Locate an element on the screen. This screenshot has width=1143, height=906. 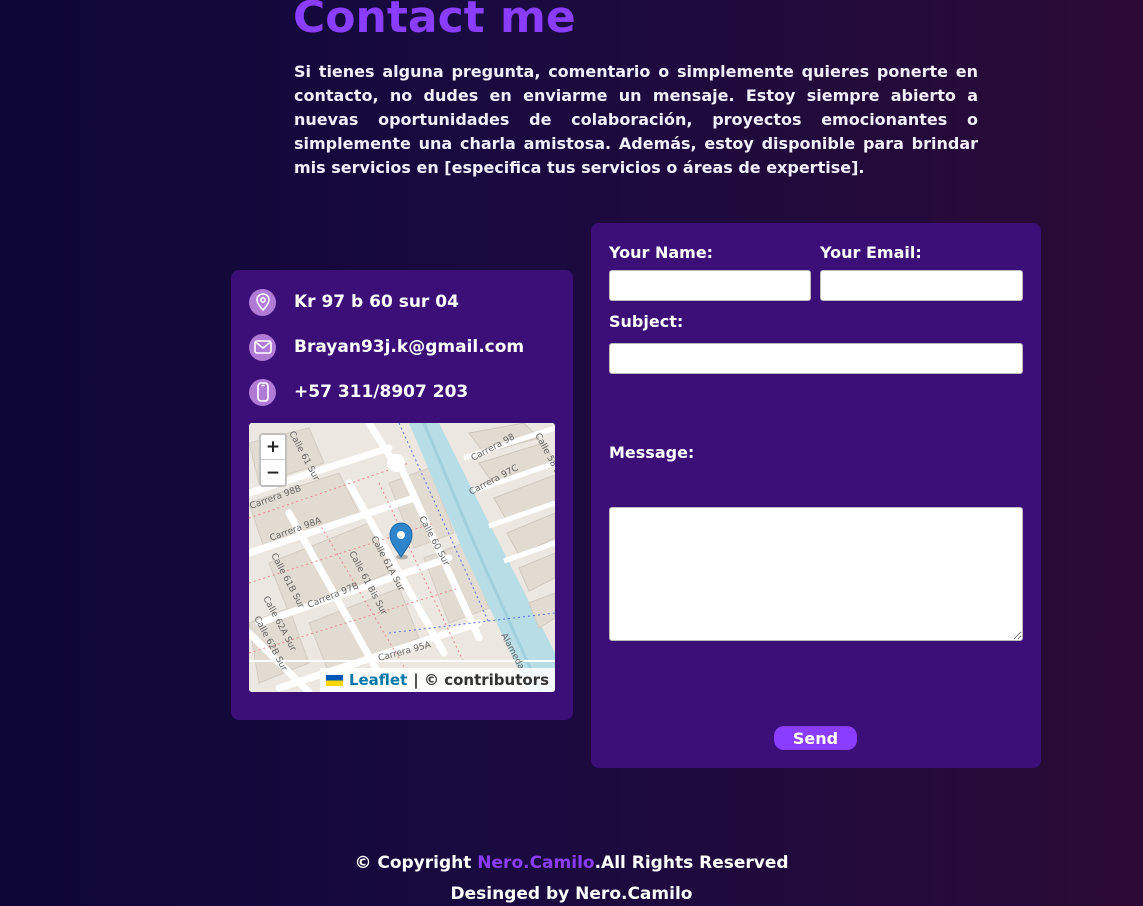
address-text: Kr 97 b 60 sur 04 is located at coordinates (376, 302).